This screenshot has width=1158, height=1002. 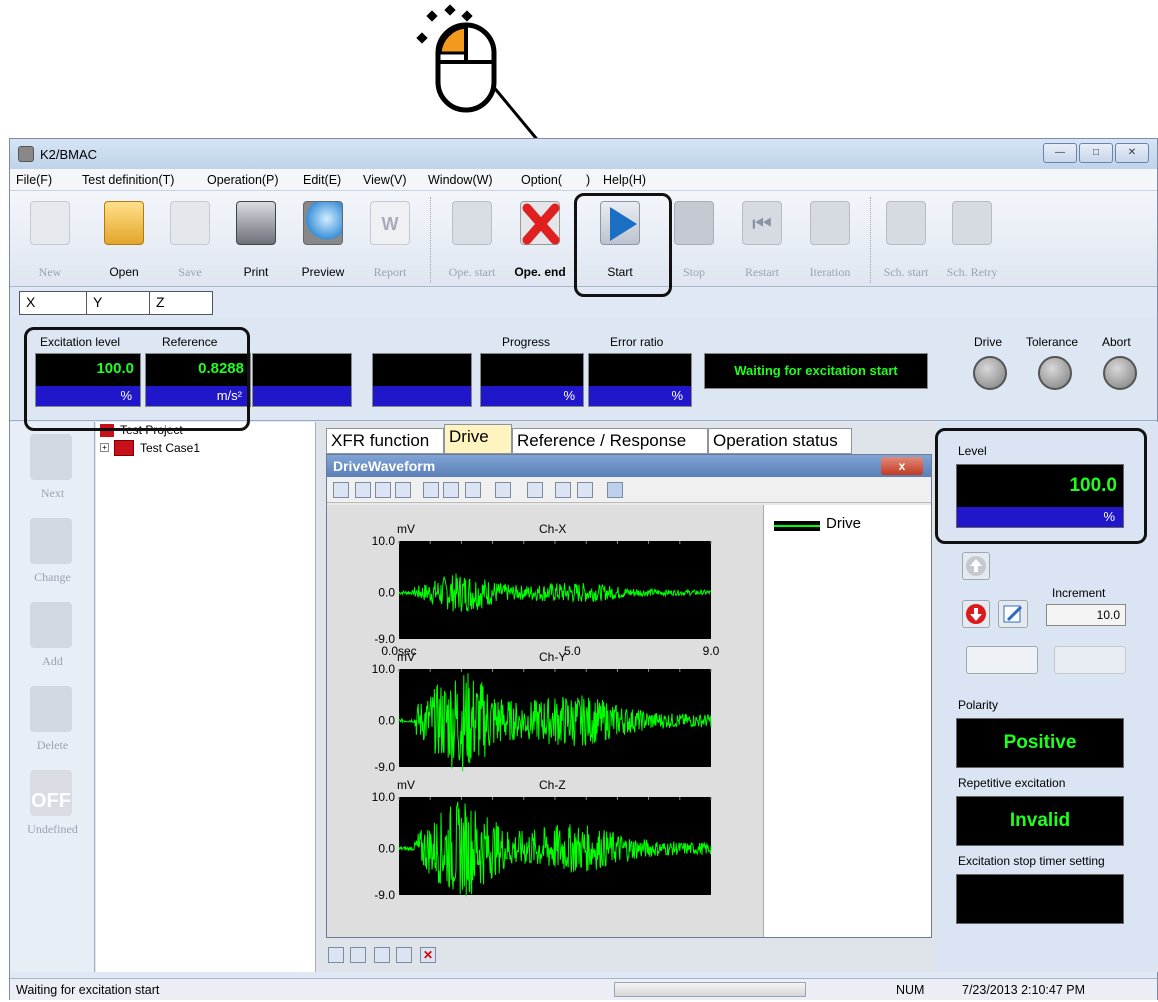 I want to click on report-button: W Report, so click(x=390, y=241).